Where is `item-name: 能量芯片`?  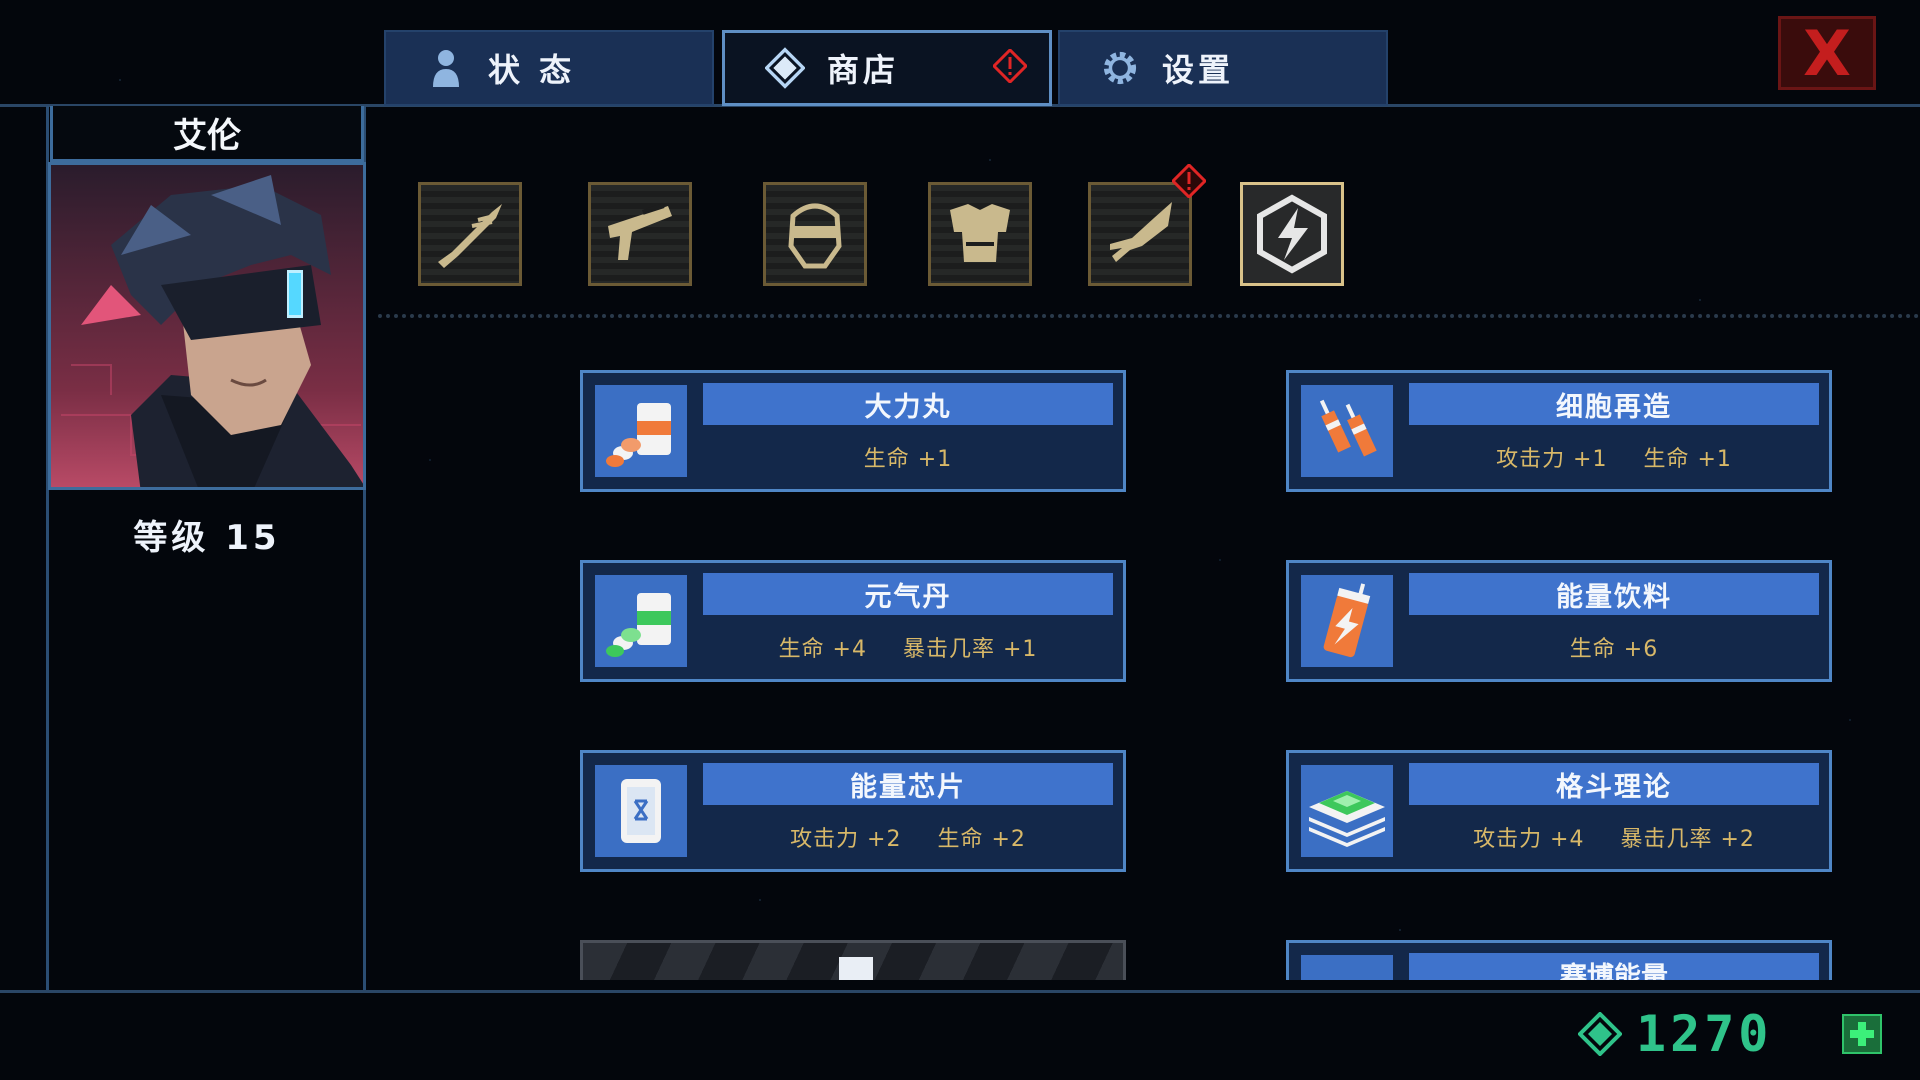 item-name: 能量芯片 is located at coordinates (908, 784).